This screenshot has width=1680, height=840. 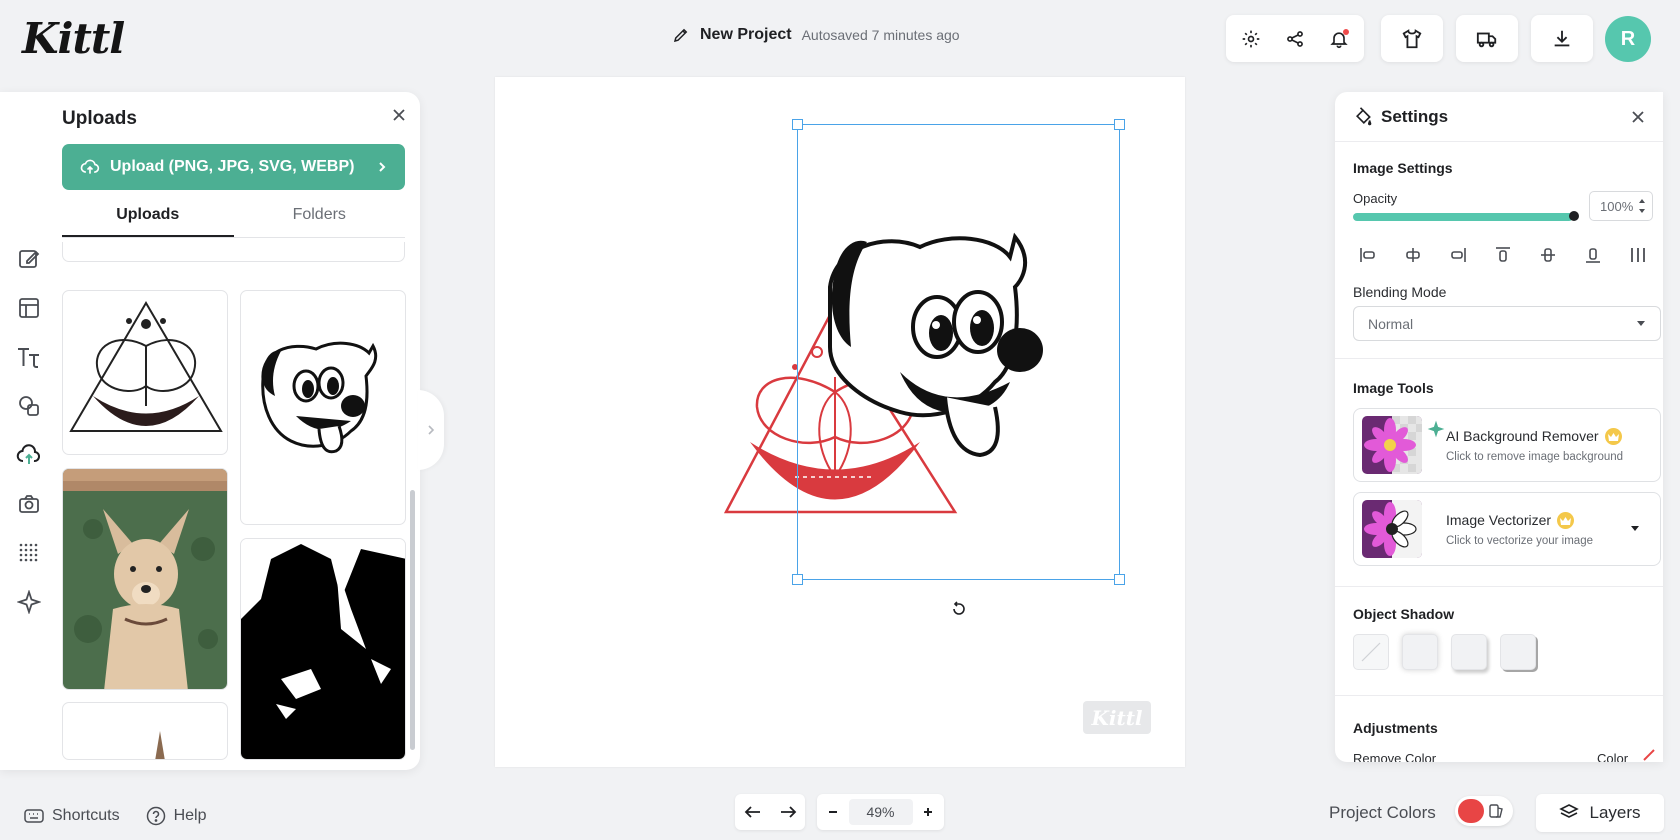 I want to click on layers-button: Layers, so click(x=1600, y=813).